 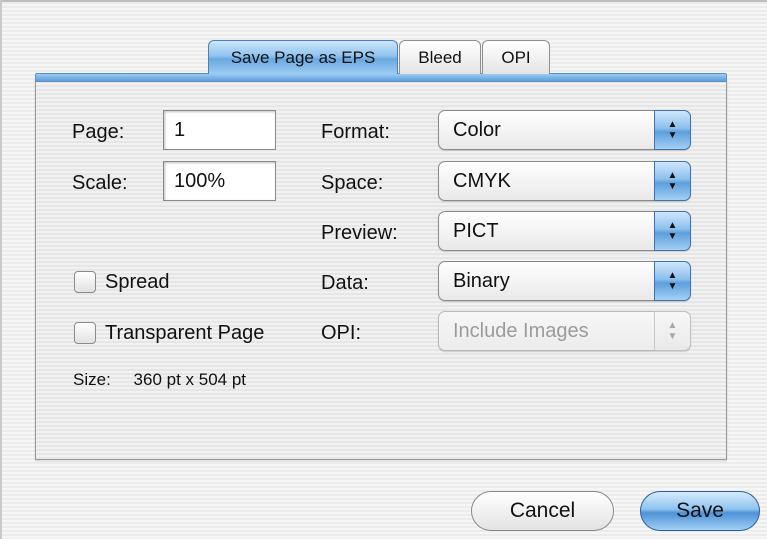 What do you see at coordinates (542, 511) in the screenshot?
I see `cancel-button: Cancel` at bounding box center [542, 511].